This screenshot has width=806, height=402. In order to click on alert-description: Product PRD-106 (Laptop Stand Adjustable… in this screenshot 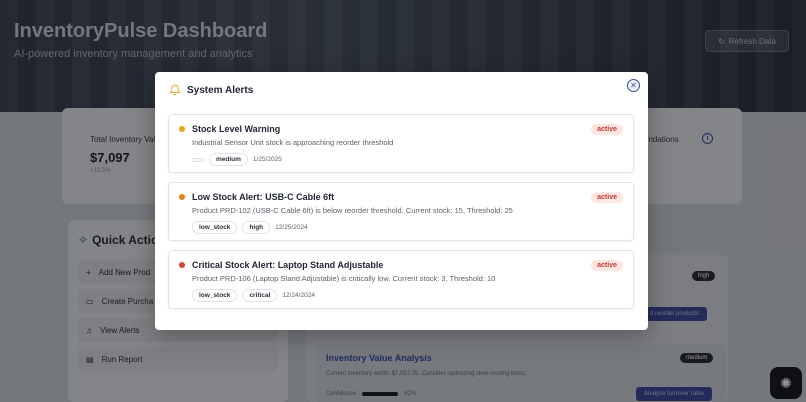, I will do `click(344, 278)`.